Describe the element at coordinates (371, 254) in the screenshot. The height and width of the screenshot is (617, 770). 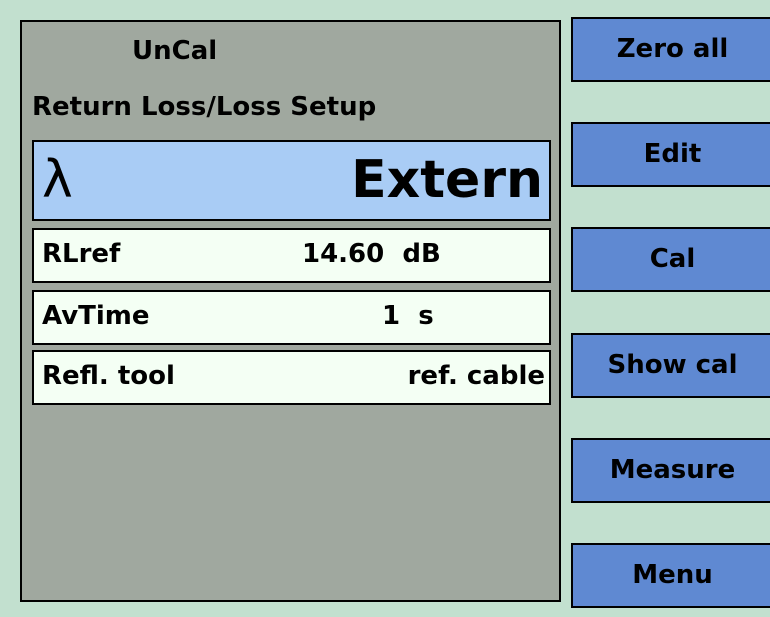
I see `param-value: 14.60 dB` at that location.